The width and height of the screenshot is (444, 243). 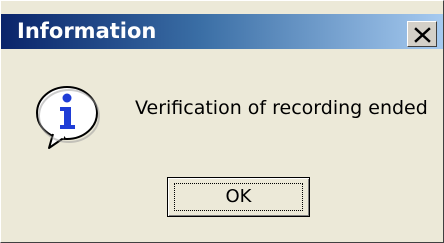 I want to click on info-icon, so click(x=68, y=119).